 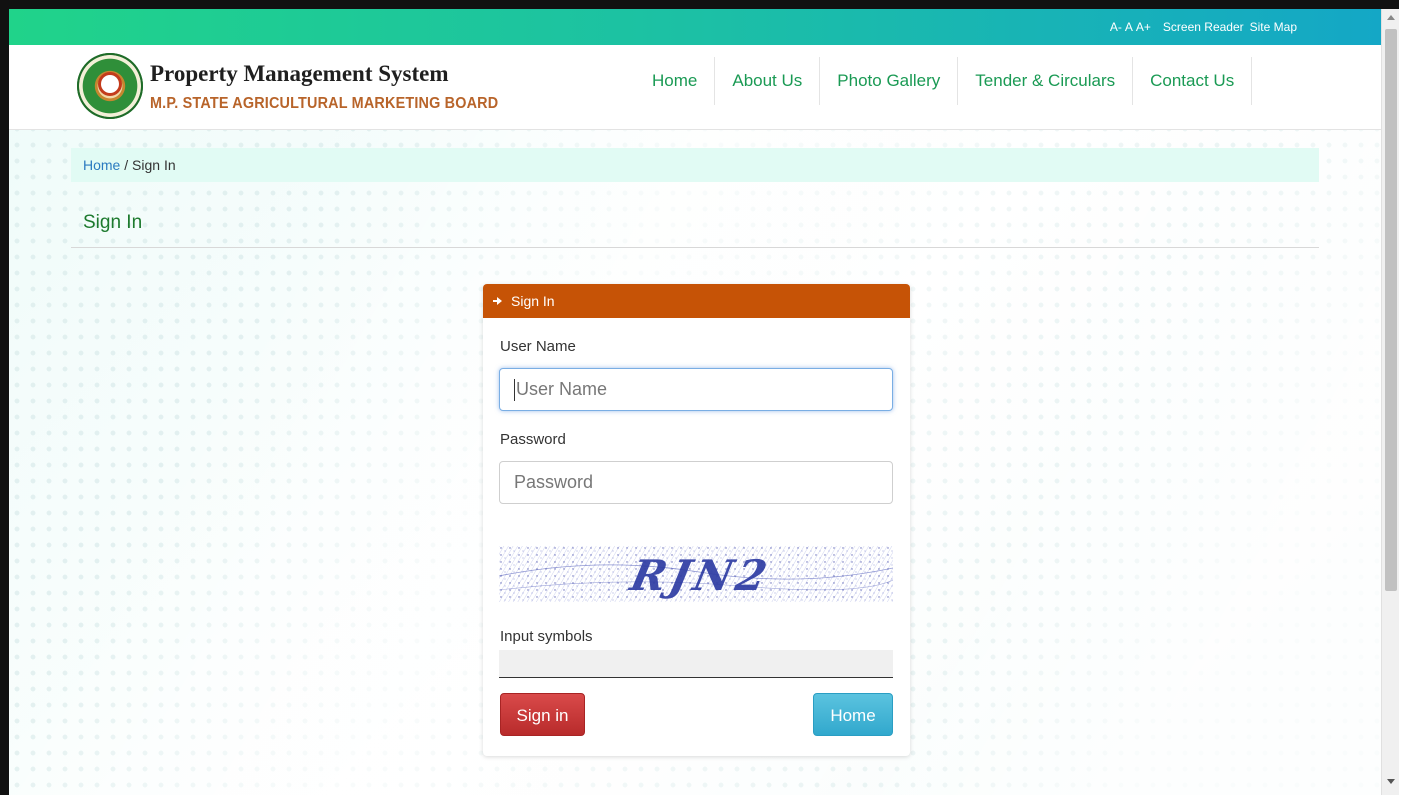 I want to click on font-increase-link: A+, so click(x=1143, y=27).